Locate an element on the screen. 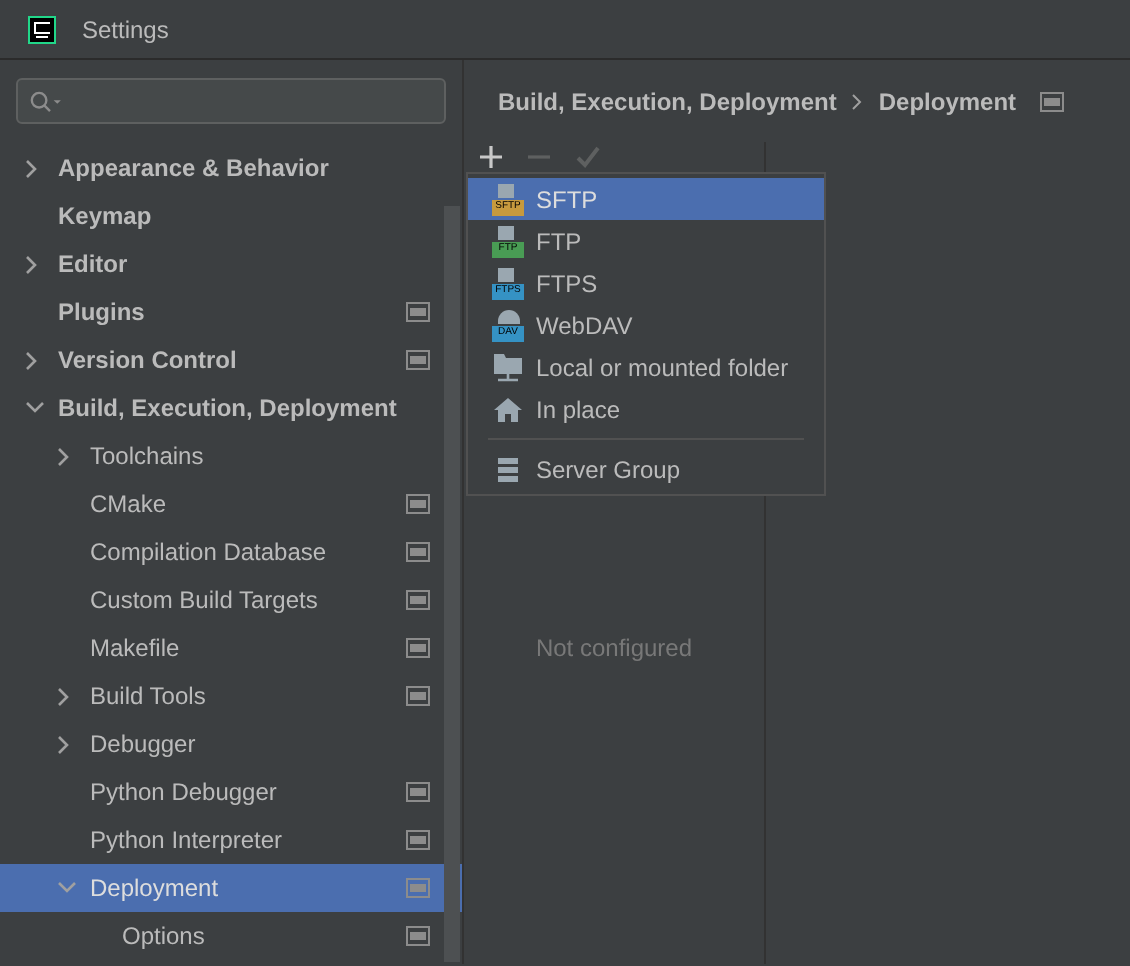 This screenshot has width=1130, height=966. breadcrumb-item: Deployment is located at coordinates (947, 102).